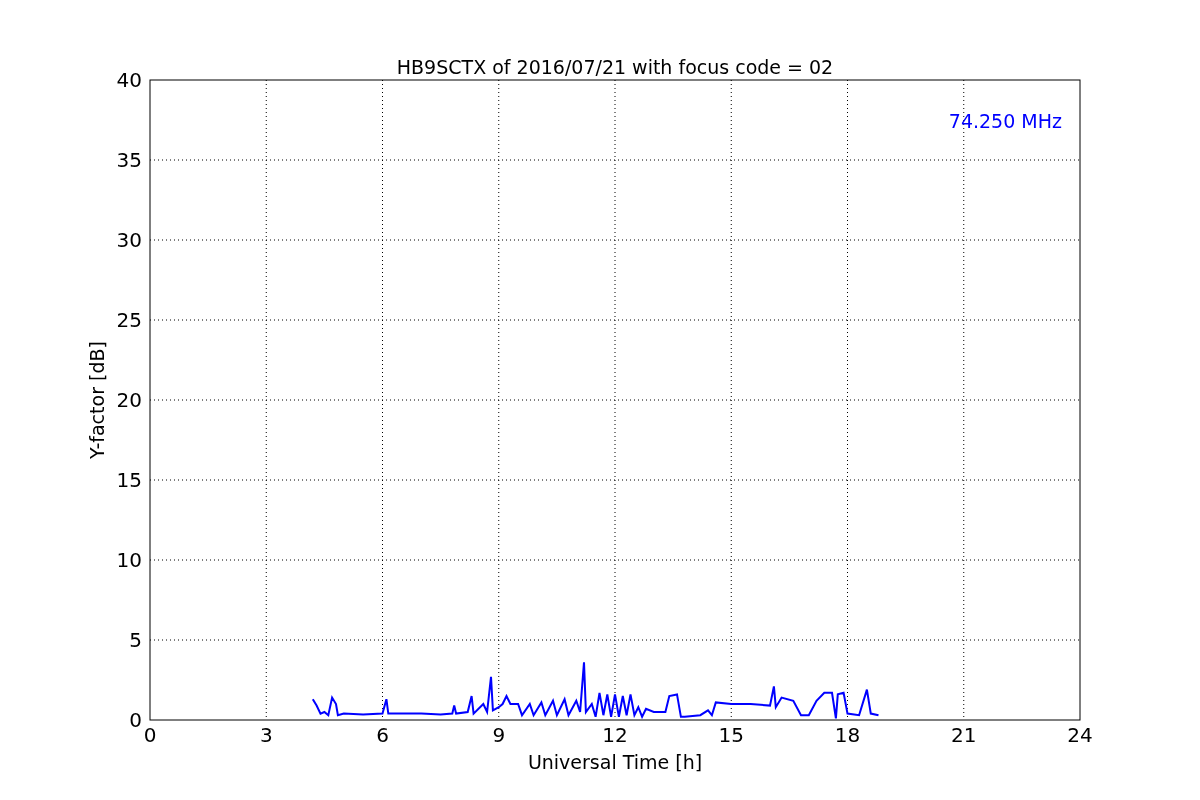  Describe the element at coordinates (847, 735) in the screenshot. I see `x-tick-label: 18` at that location.